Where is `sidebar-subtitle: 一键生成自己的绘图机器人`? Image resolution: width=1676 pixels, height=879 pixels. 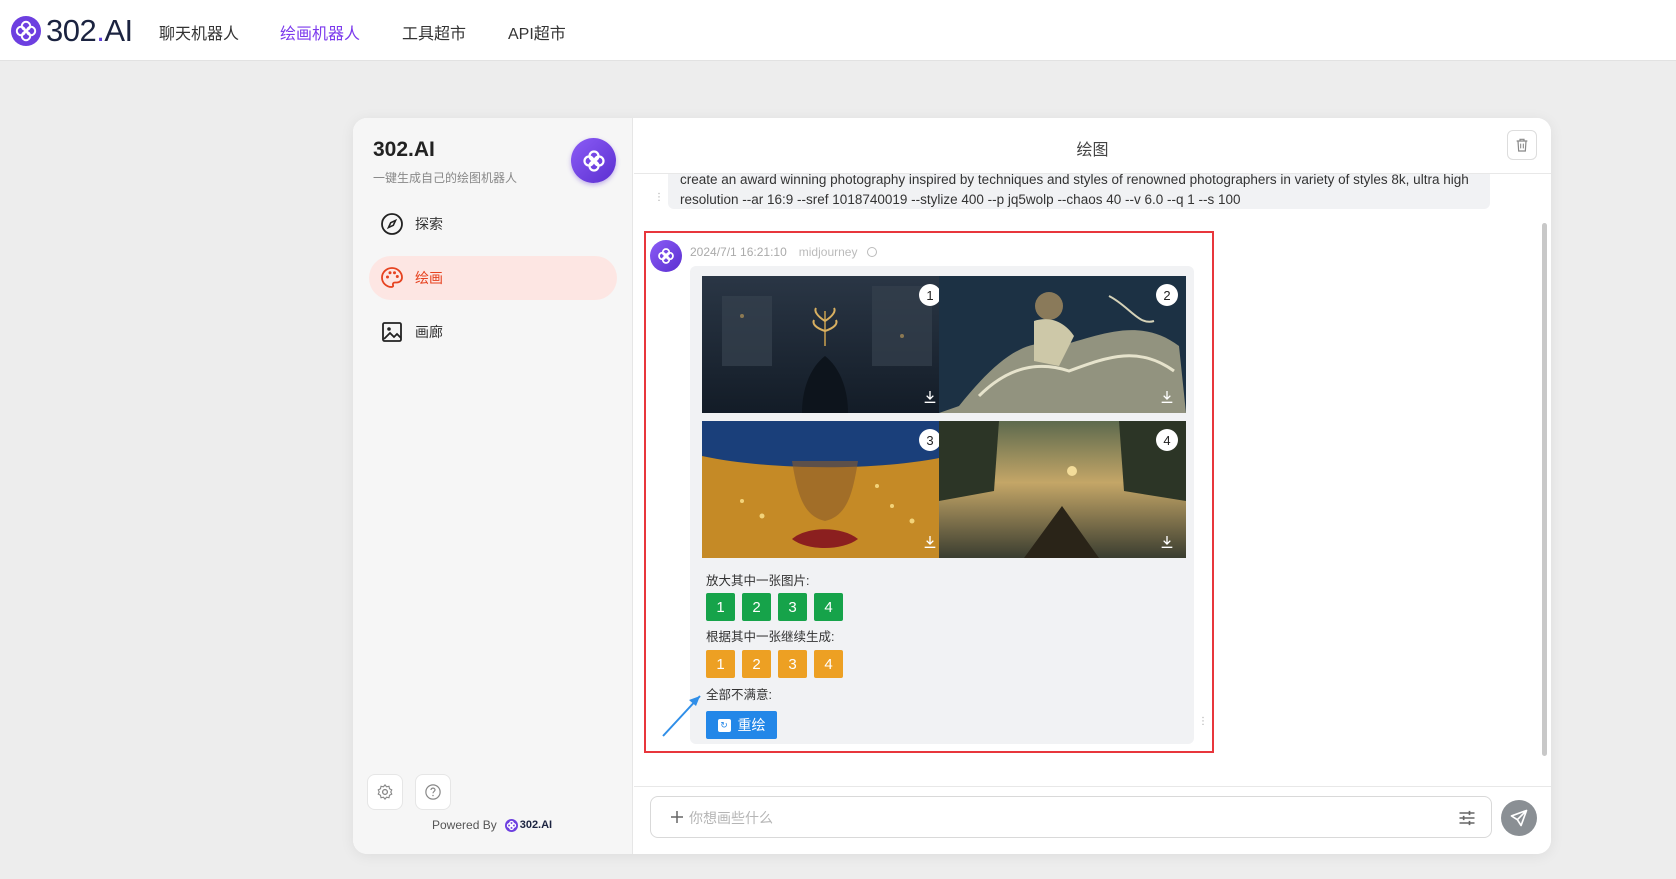
sidebar-subtitle: 一键生成自己的绘图机器人 is located at coordinates (445, 178).